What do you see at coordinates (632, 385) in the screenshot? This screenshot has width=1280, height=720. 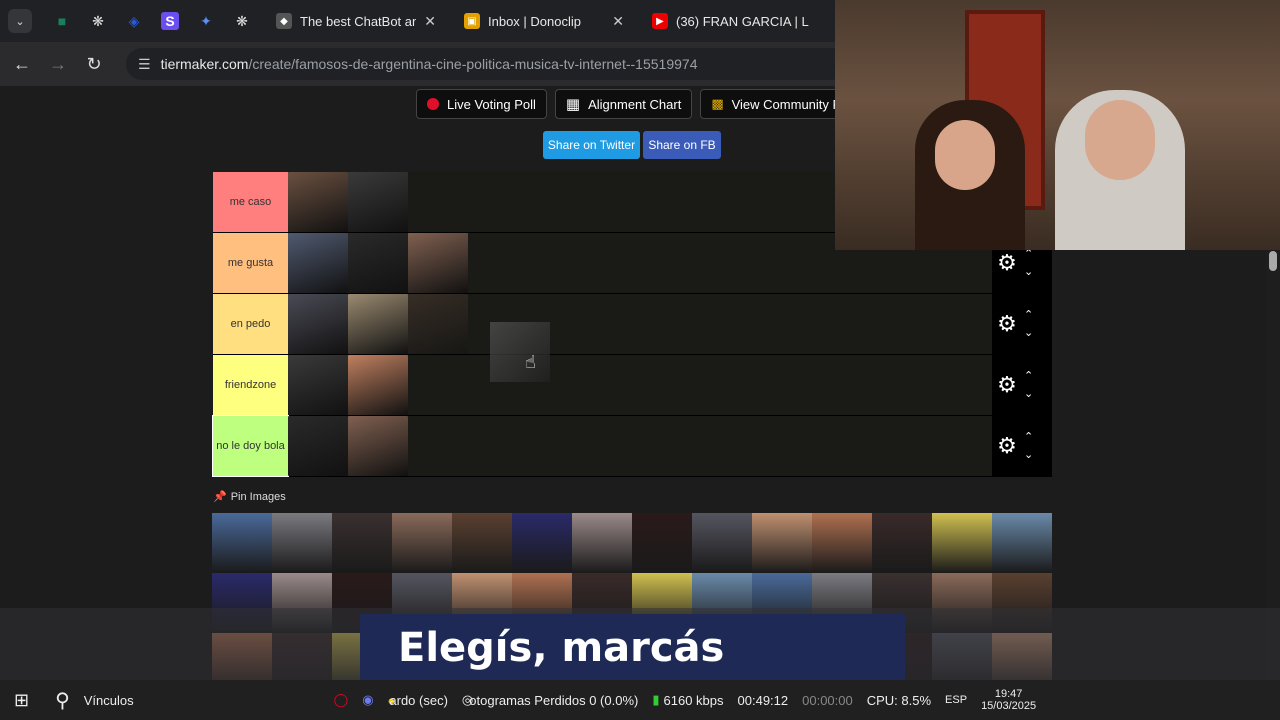 I see `tier-row: friendzone ⚙ ⌃ ⌄` at bounding box center [632, 385].